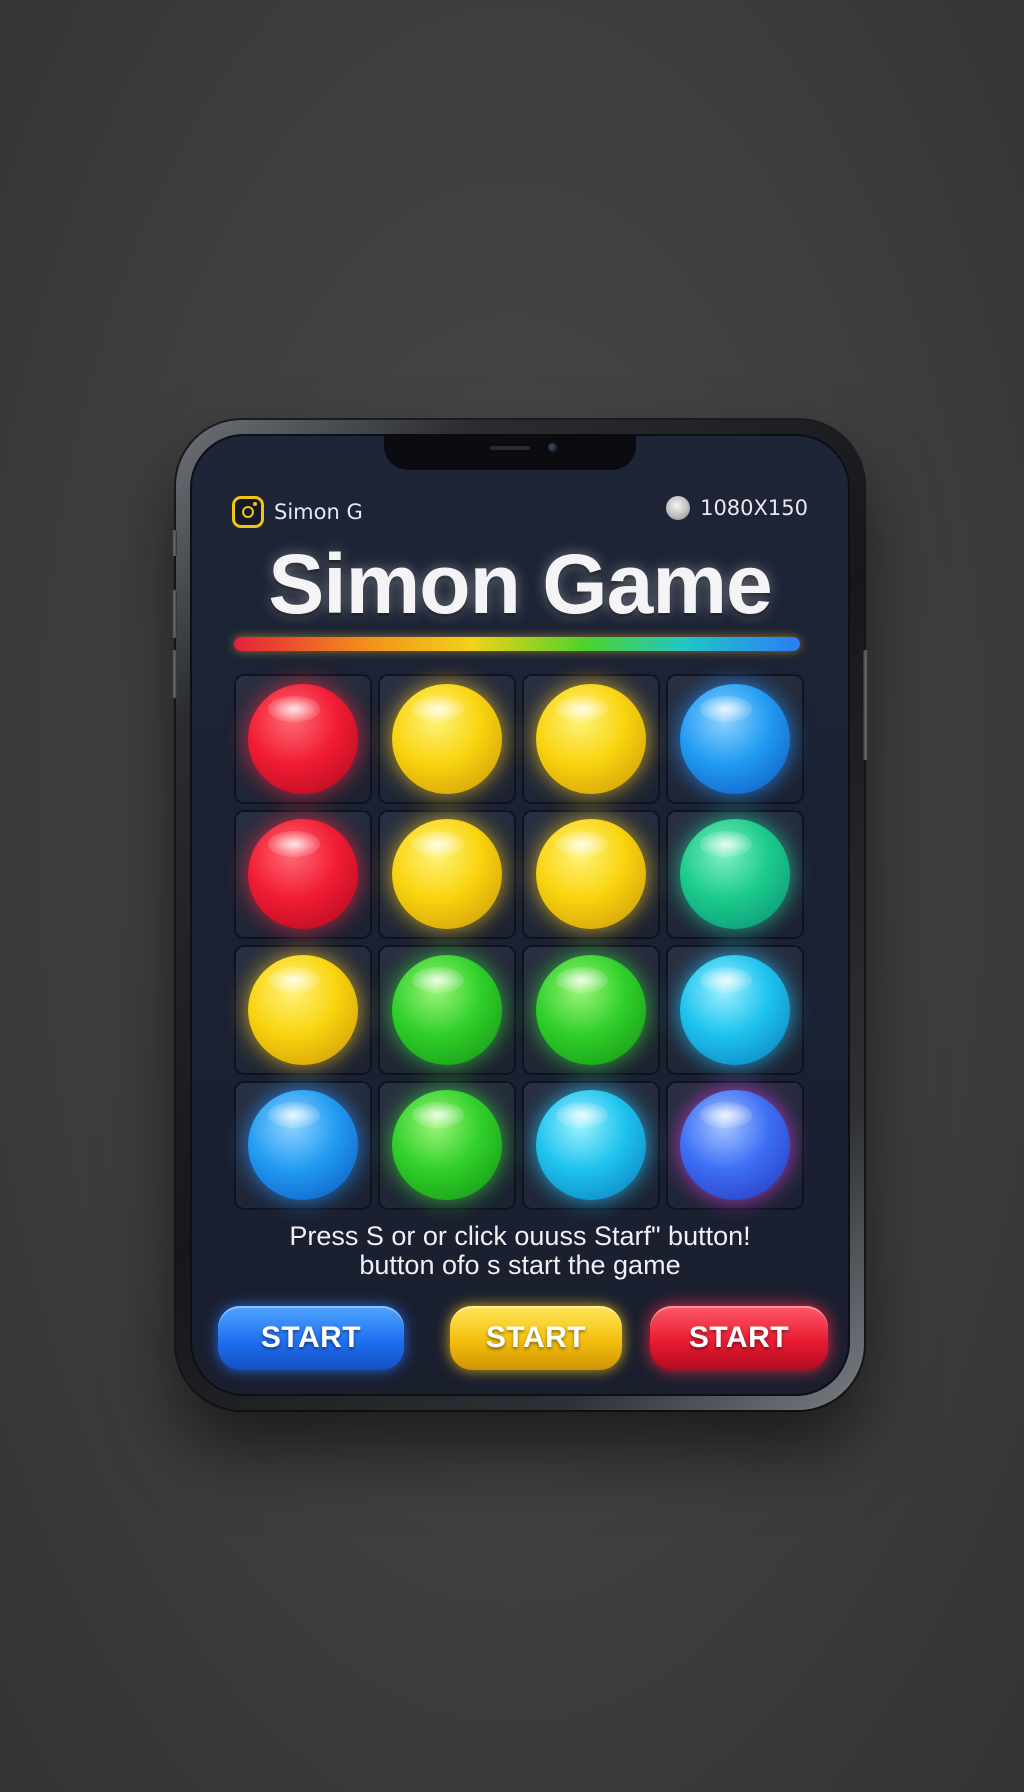 The image size is (1024, 1792). What do you see at coordinates (520, 1265) in the screenshot?
I see `instruction-line-2: button ofo s start the game` at bounding box center [520, 1265].